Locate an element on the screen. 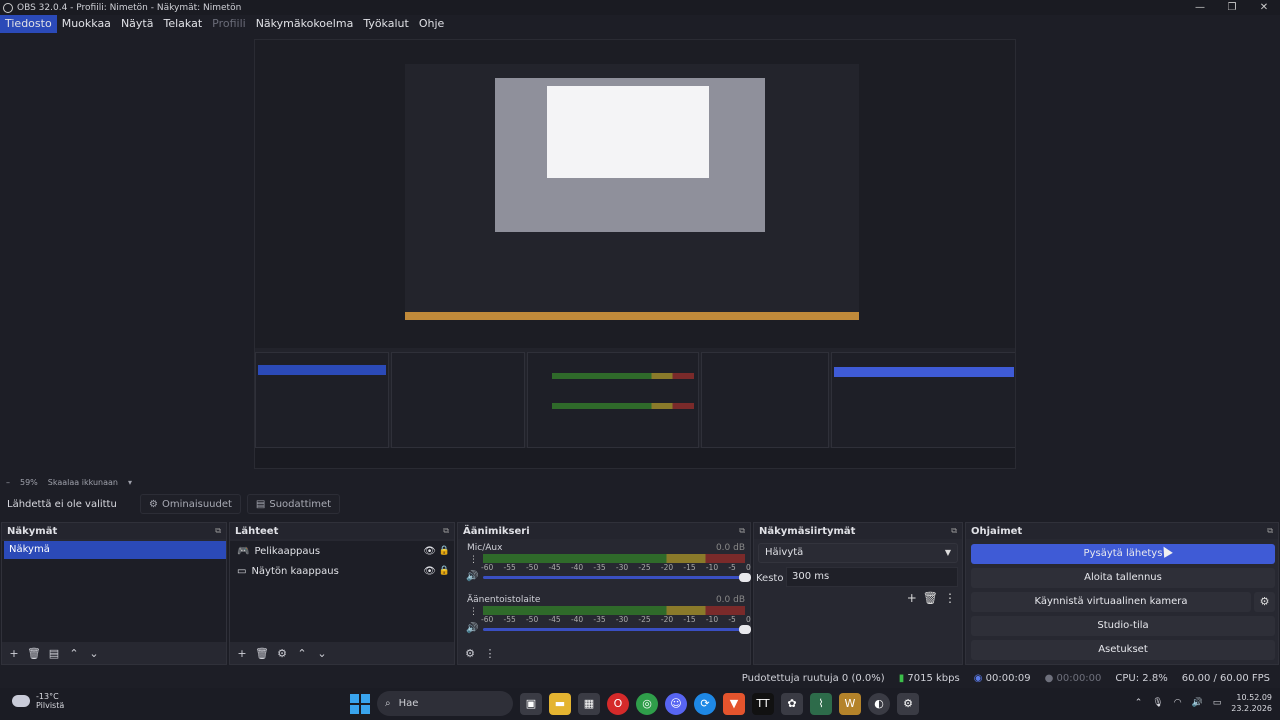 This screenshot has height=720, width=1280. properties-button: ⚙ Ominaisuudet is located at coordinates (190, 504).